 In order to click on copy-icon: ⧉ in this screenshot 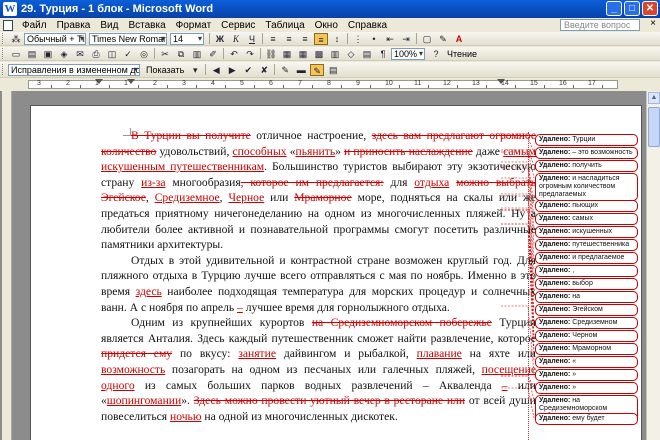, I will do `click(181, 54)`.